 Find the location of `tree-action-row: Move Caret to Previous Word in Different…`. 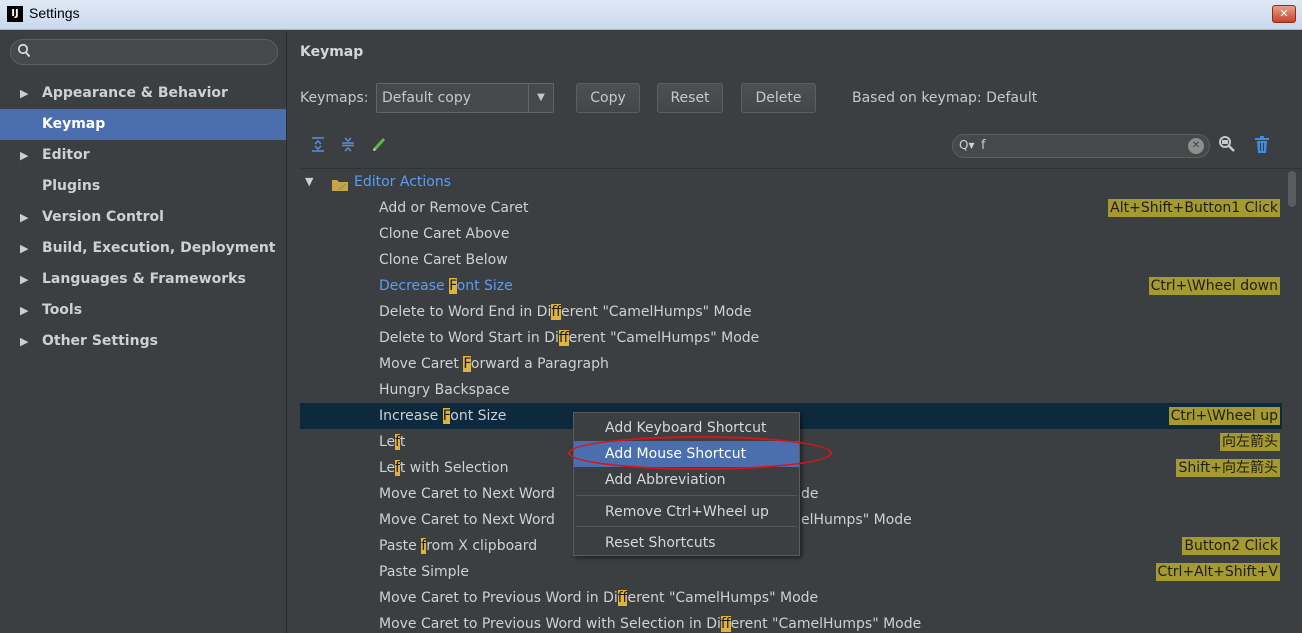

tree-action-row: Move Caret to Previous Word in Different… is located at coordinates (791, 598).